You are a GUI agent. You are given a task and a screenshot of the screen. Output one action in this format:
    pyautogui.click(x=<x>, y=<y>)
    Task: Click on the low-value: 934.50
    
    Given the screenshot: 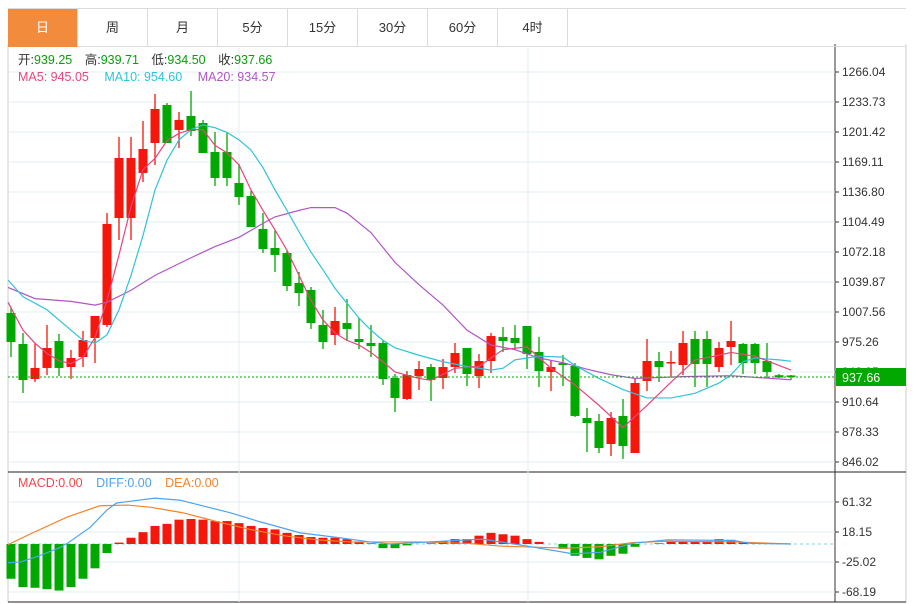 What is the action you would take?
    pyautogui.click(x=186, y=60)
    